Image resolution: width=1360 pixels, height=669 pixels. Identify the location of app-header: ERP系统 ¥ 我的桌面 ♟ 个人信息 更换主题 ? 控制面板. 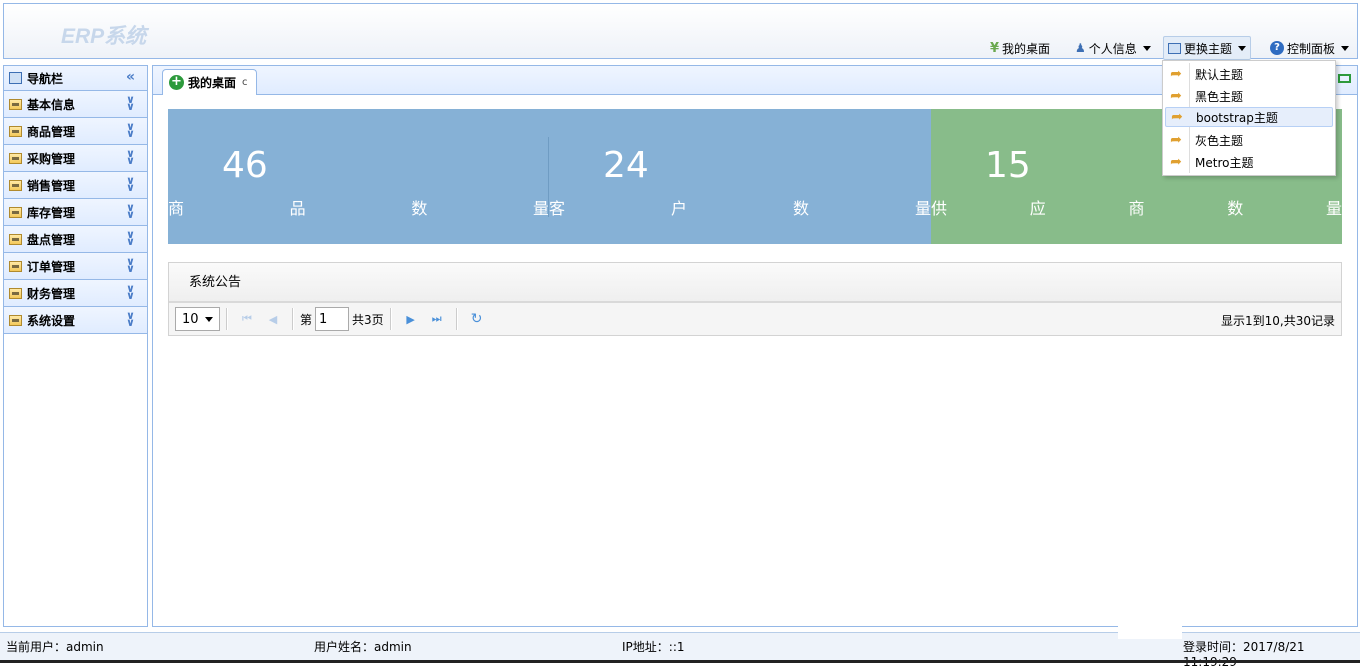
(680, 31).